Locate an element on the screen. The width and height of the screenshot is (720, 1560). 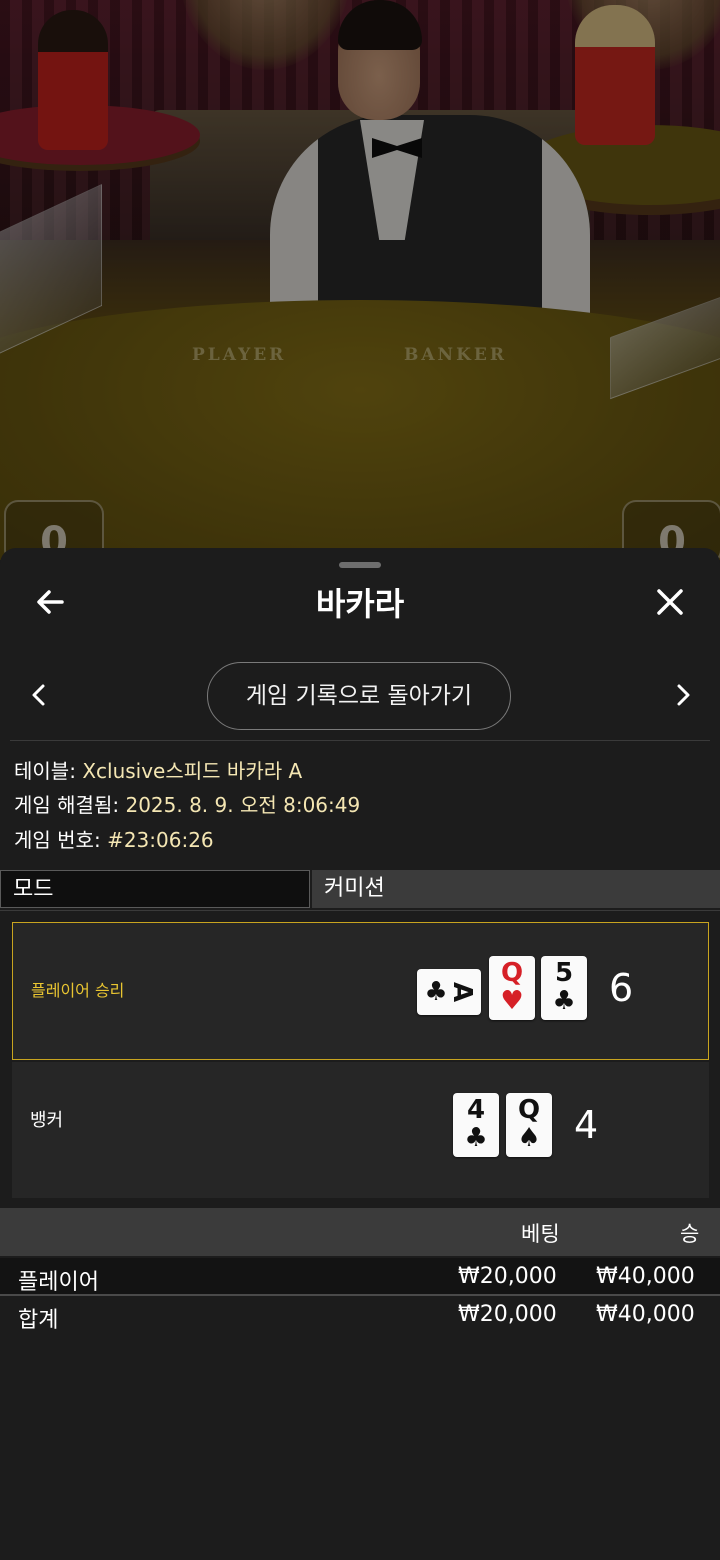
total-label: 합계 is located at coordinates (38, 1320).